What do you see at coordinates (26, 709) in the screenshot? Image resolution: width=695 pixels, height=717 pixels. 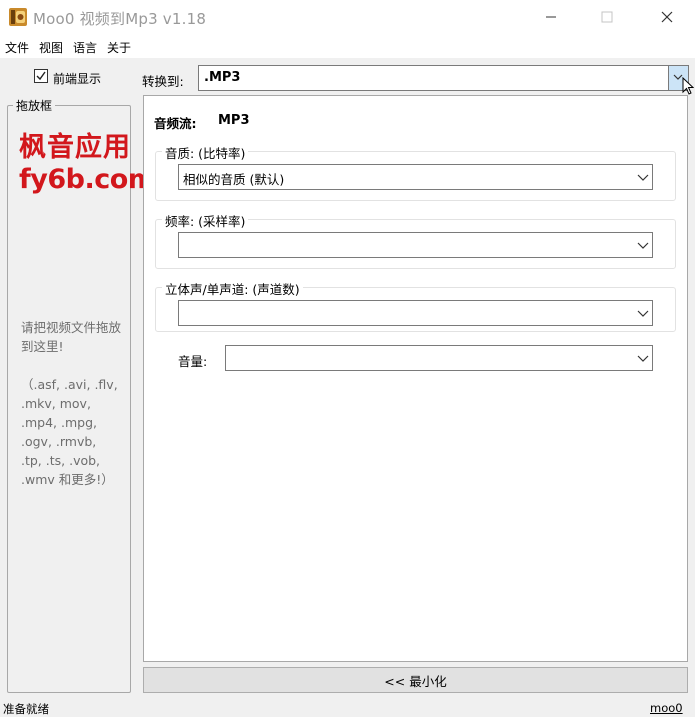 I see `status-text: 准备就绪` at bounding box center [26, 709].